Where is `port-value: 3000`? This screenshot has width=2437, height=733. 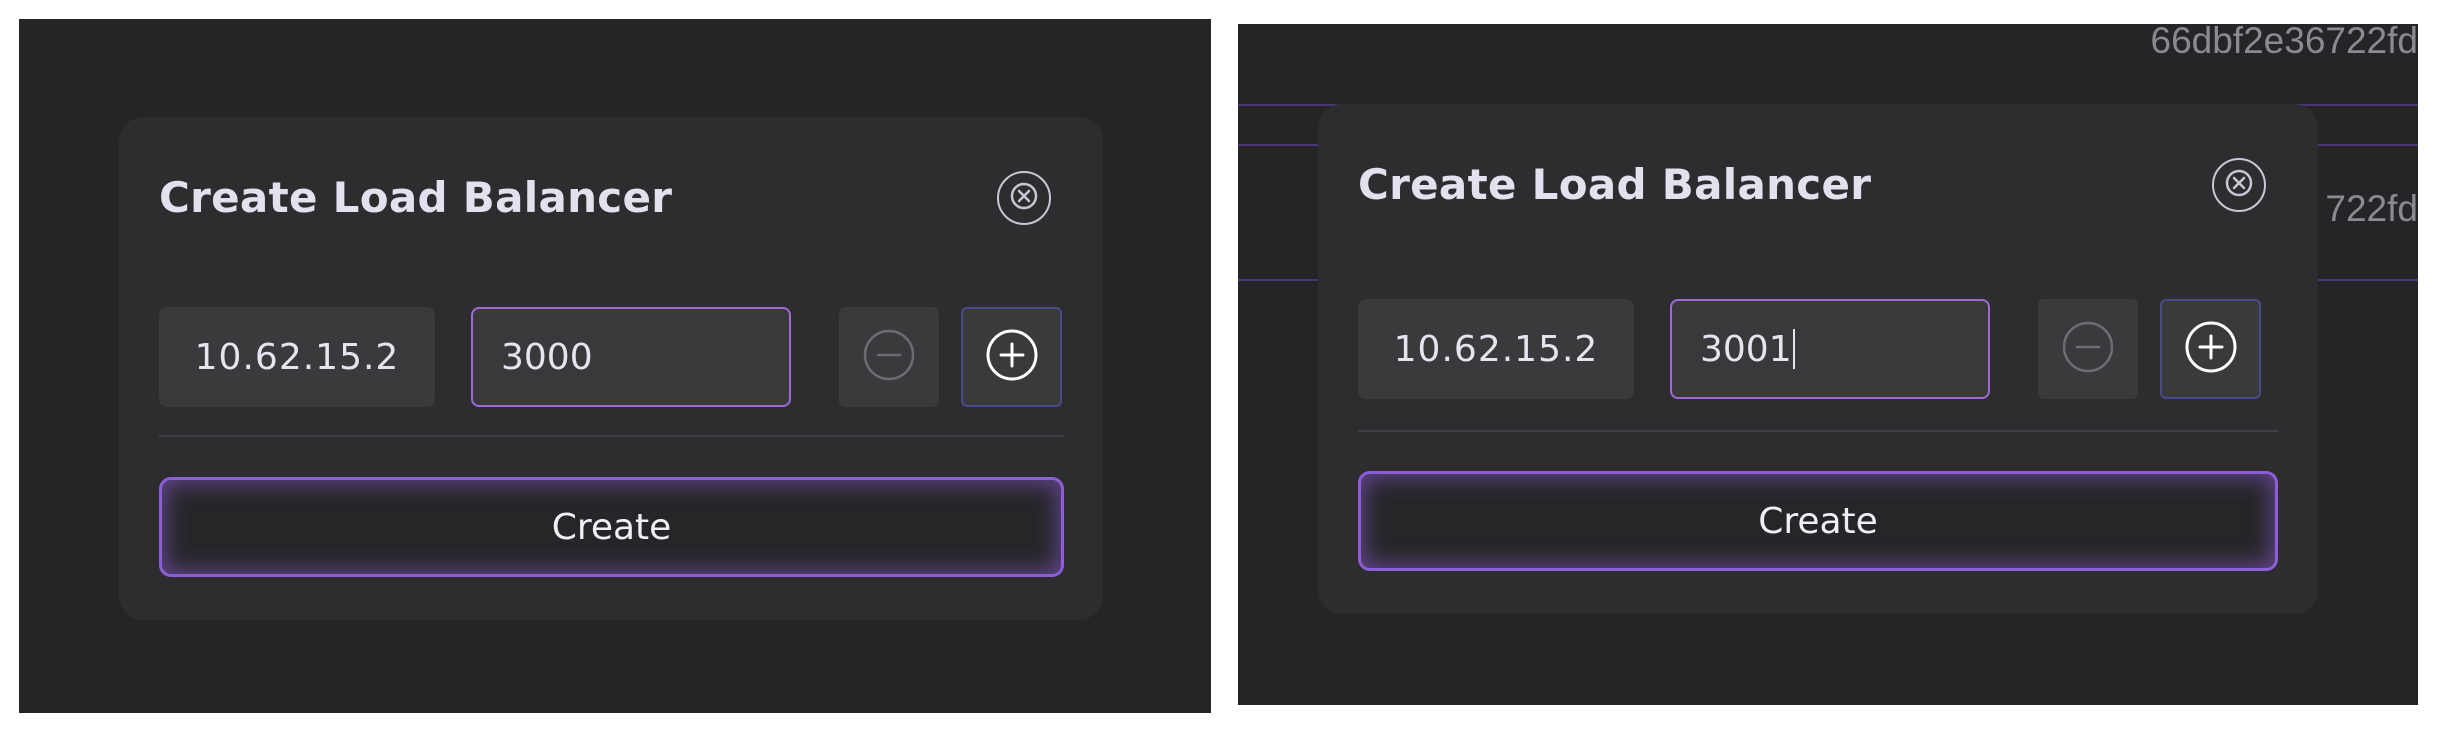
port-value: 3000 is located at coordinates (547, 357).